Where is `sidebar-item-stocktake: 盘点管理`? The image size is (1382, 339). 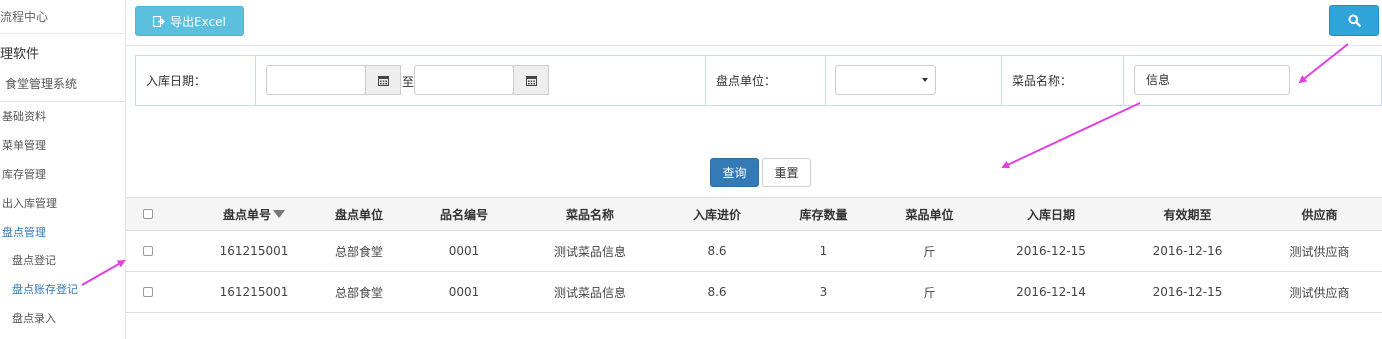
sidebar-item-stocktake: 盘点管理 is located at coordinates (24, 232).